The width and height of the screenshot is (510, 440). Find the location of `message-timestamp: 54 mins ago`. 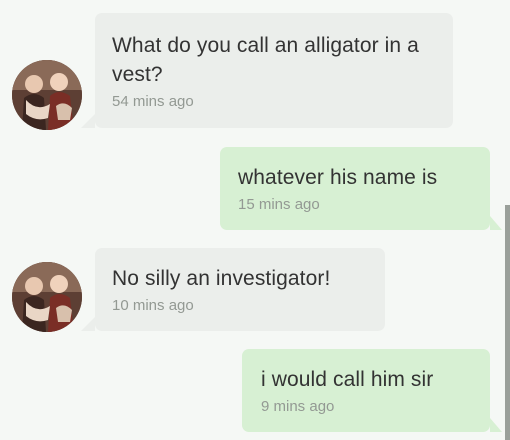

message-timestamp: 54 mins ago is located at coordinates (153, 101).